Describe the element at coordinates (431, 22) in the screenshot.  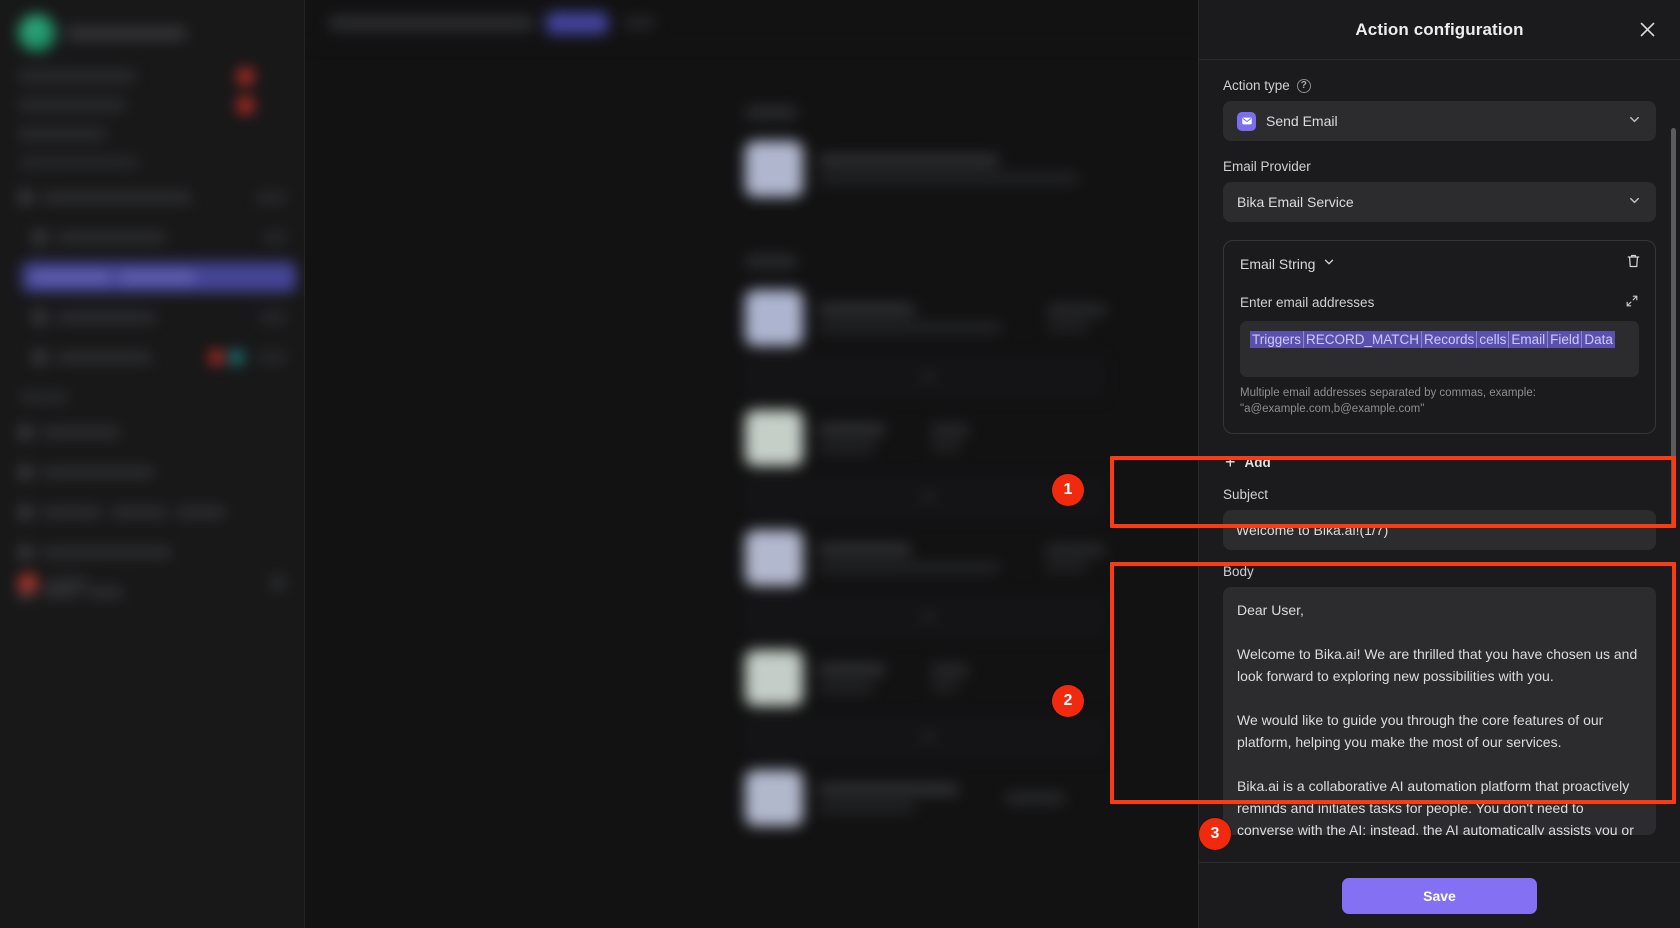
I see `content-title` at that location.